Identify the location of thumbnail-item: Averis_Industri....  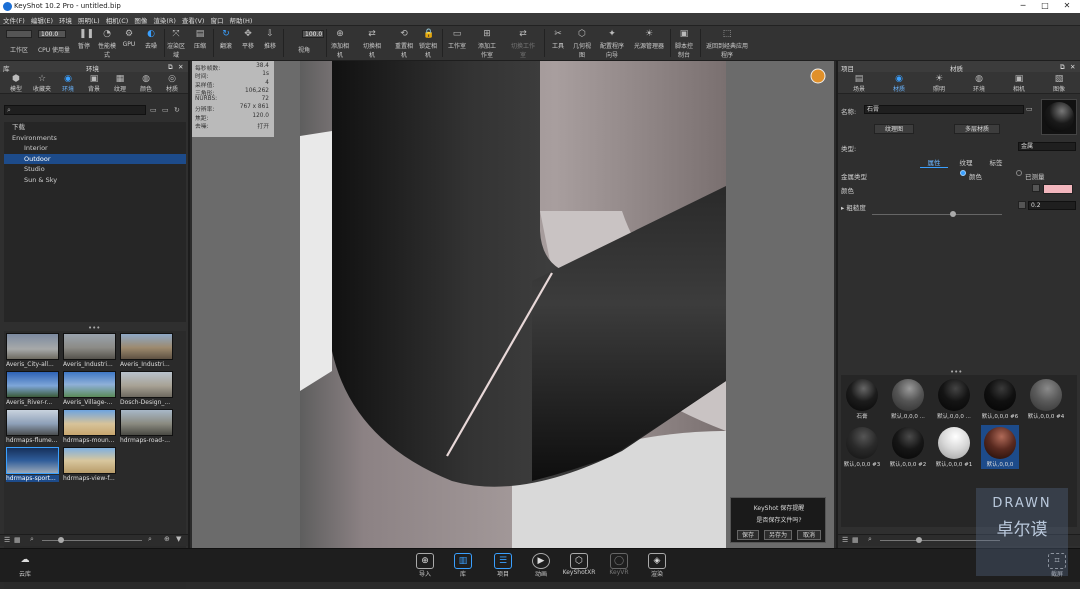
(146, 351).